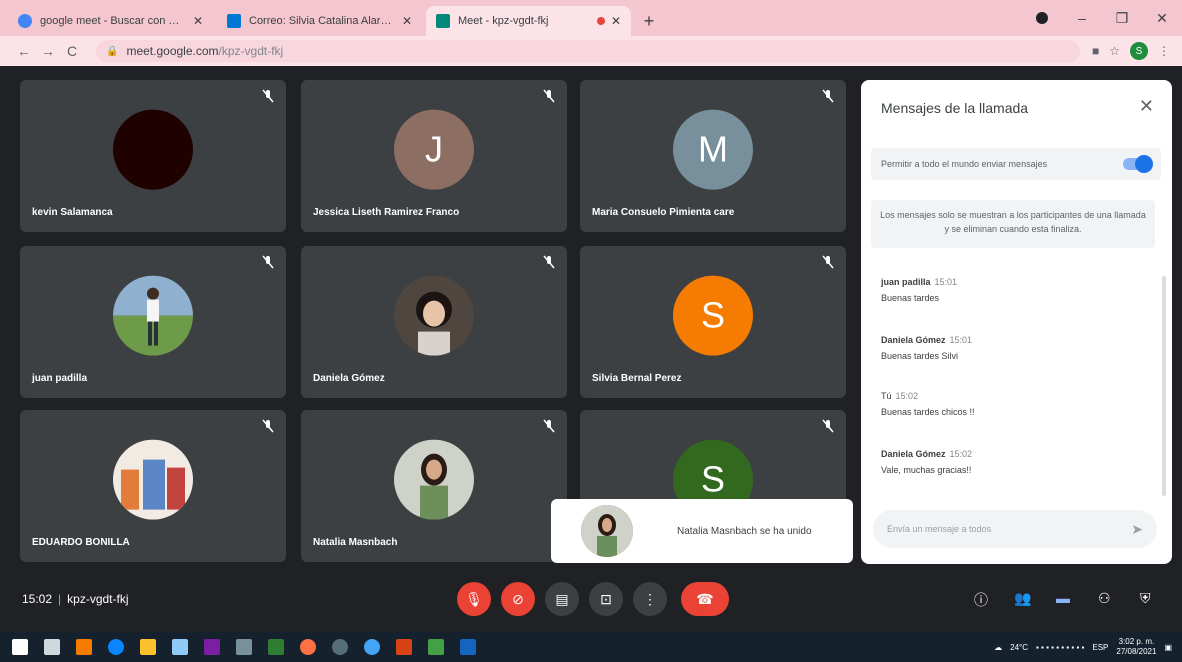 The width and height of the screenshot is (1182, 662). I want to click on message-sender: Daniela Gómez, so click(913, 340).